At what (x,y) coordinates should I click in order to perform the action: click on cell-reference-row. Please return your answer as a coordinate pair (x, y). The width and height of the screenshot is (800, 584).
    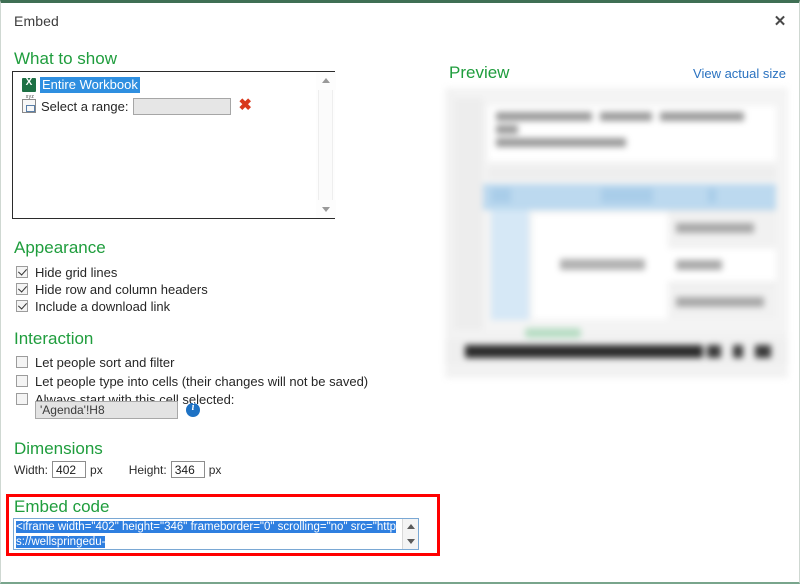
    Looking at the image, I should click on (117, 410).